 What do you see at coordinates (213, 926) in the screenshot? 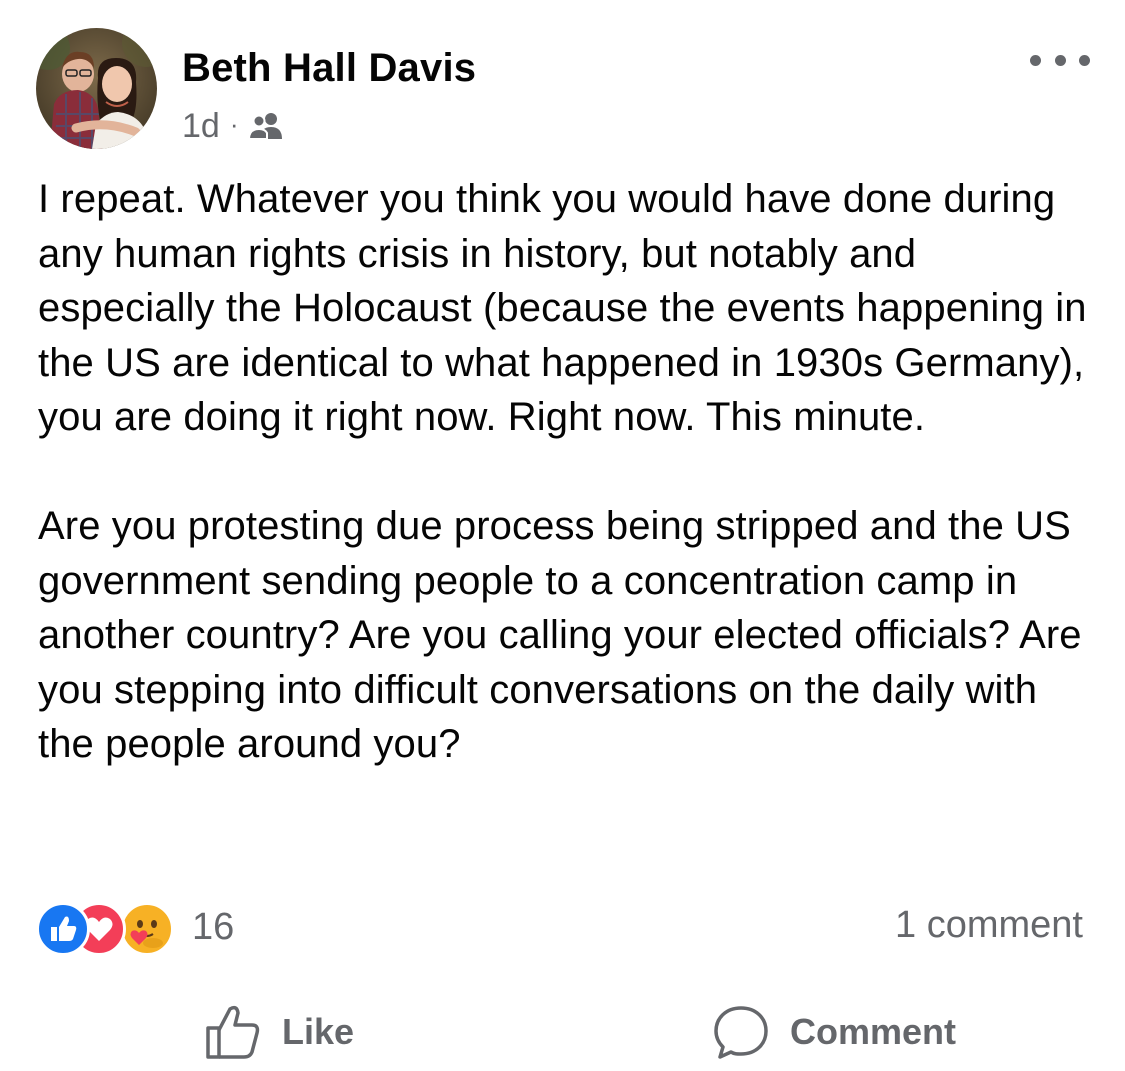
I see `reaction-count: 16` at bounding box center [213, 926].